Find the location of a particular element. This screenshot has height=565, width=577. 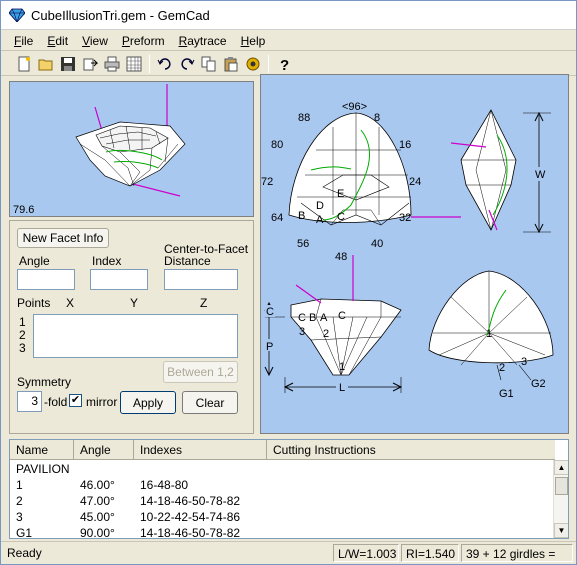

apply-button: Apply is located at coordinates (148, 402).